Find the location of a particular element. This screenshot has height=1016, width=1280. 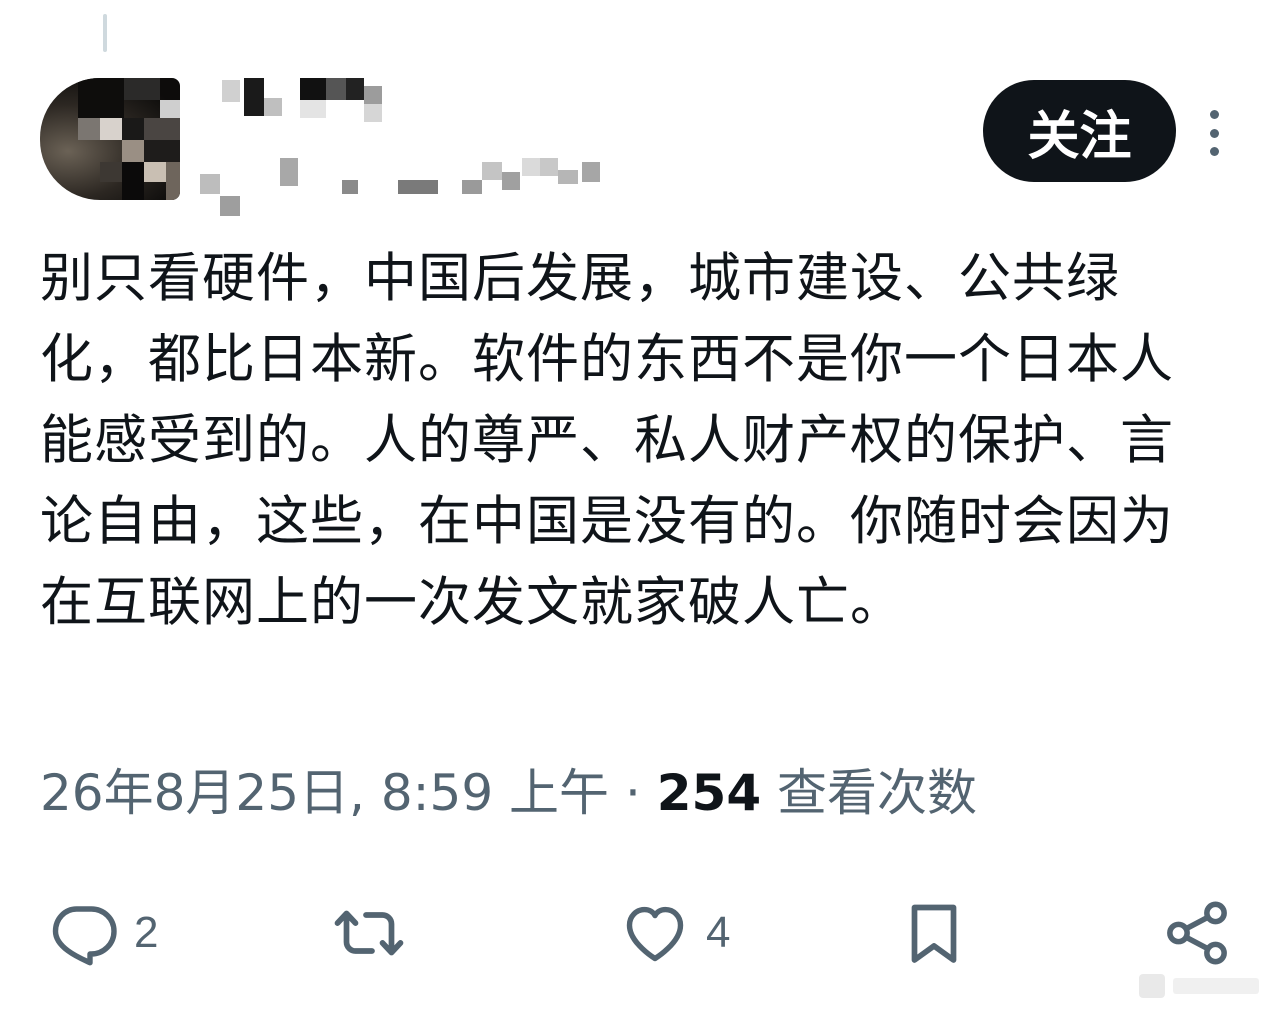

display-name is located at coordinates (332, 102).